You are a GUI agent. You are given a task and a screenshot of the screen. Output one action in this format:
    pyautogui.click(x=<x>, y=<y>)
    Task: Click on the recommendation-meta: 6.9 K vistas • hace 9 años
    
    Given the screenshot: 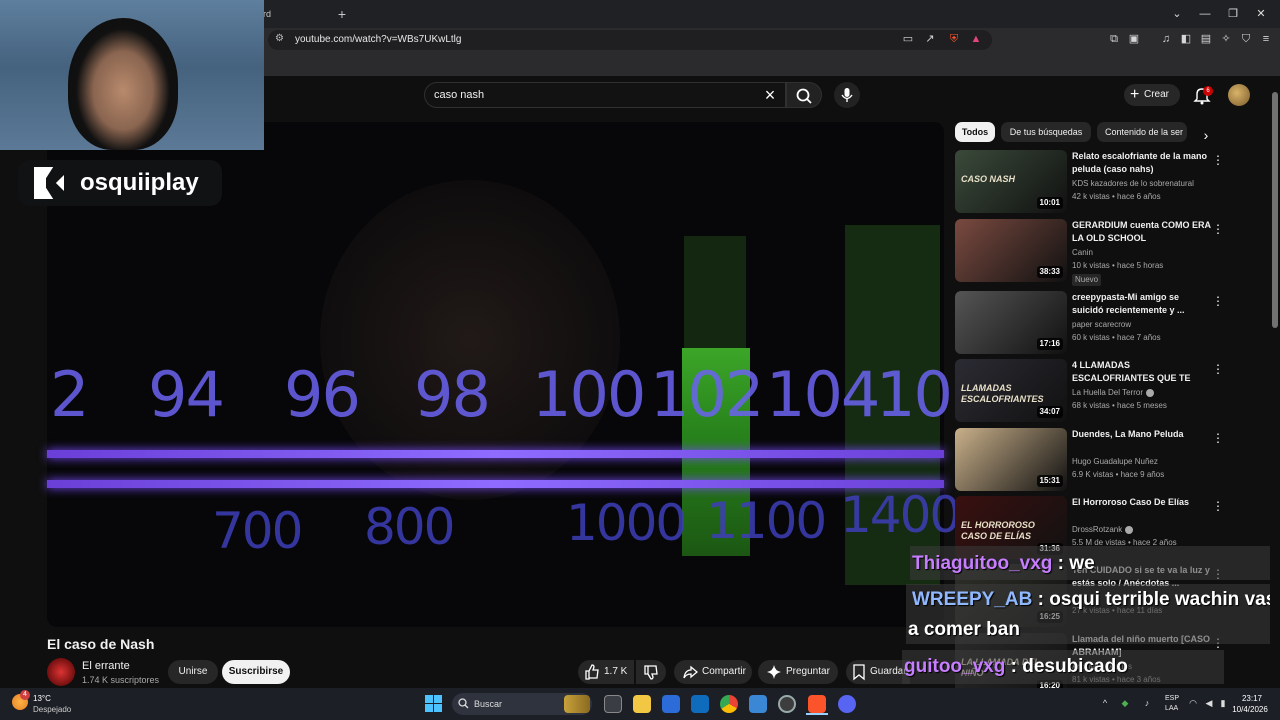 What is the action you would take?
    pyautogui.click(x=1118, y=474)
    